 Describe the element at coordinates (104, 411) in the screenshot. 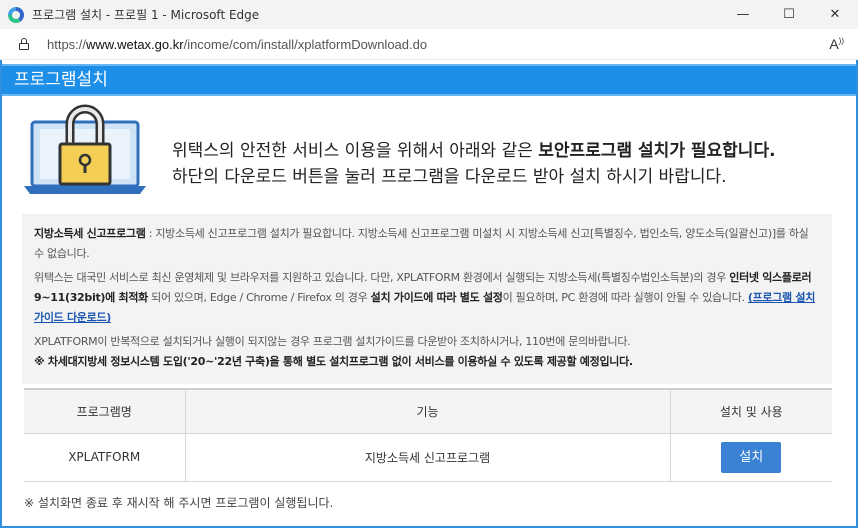

I see `column-header-program-name: 프로그램명` at that location.